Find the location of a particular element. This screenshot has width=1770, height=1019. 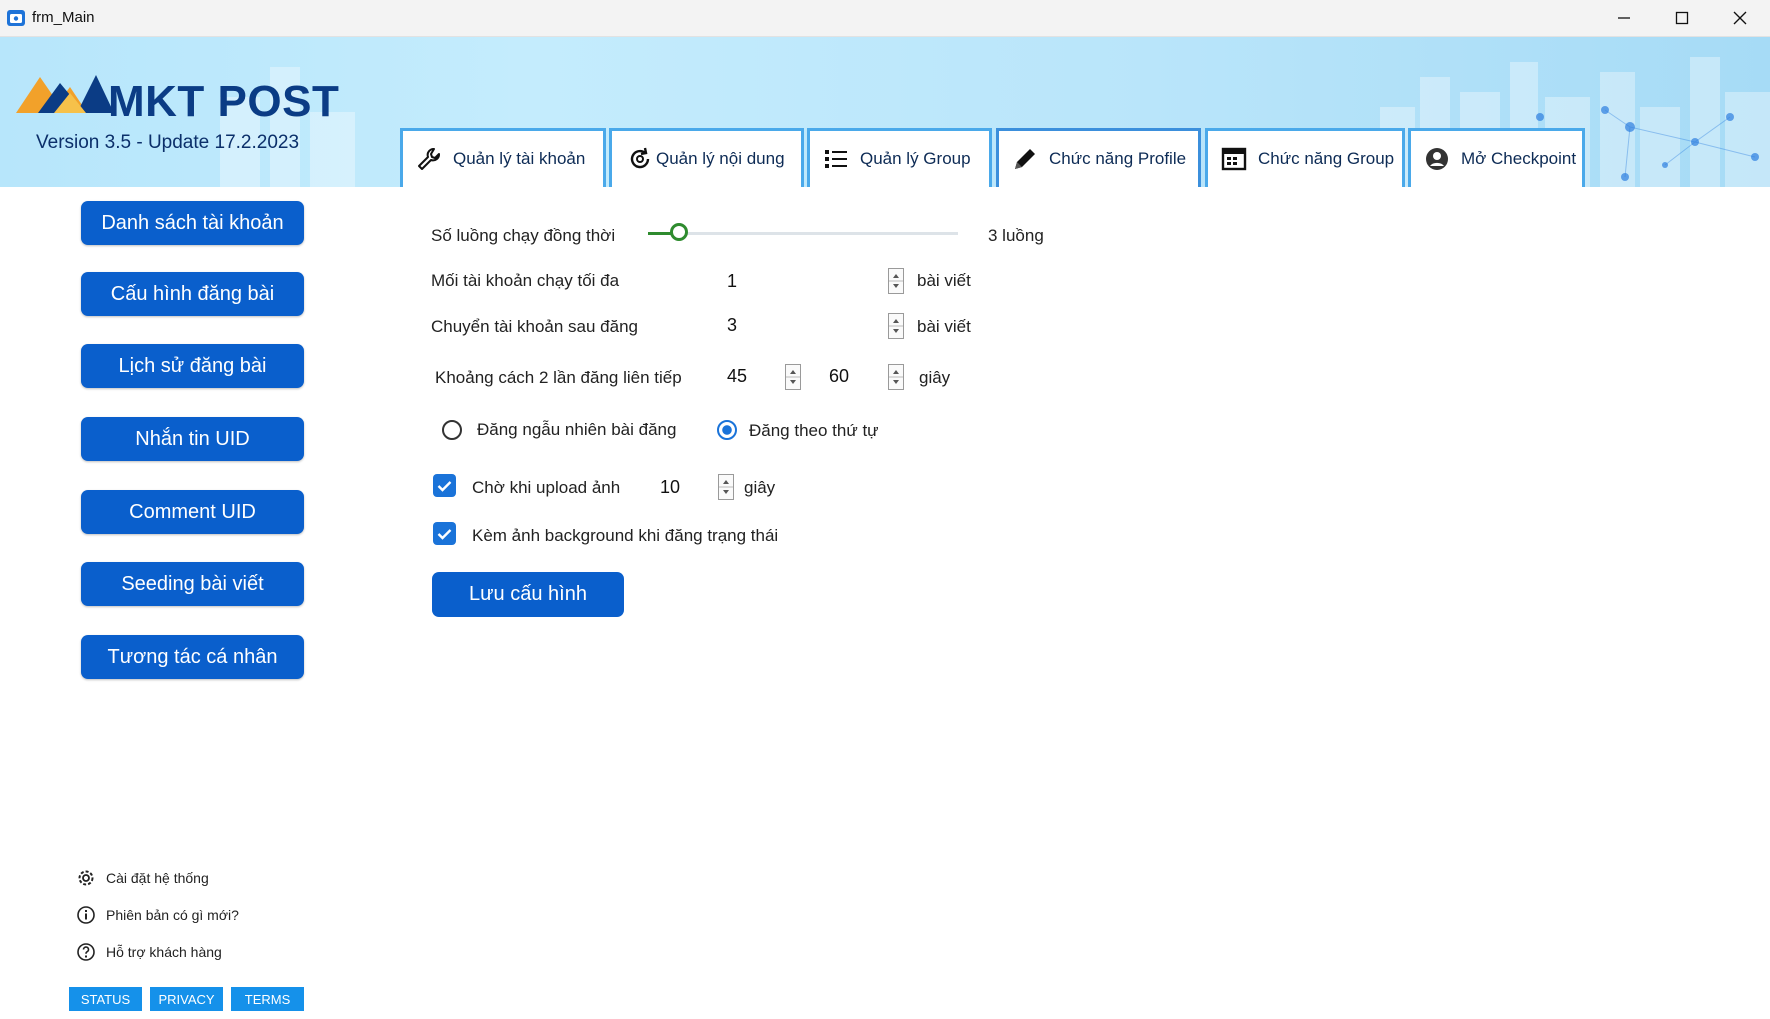

sidebar-item-post-history: Lịch sử đăng bài is located at coordinates (192, 366).